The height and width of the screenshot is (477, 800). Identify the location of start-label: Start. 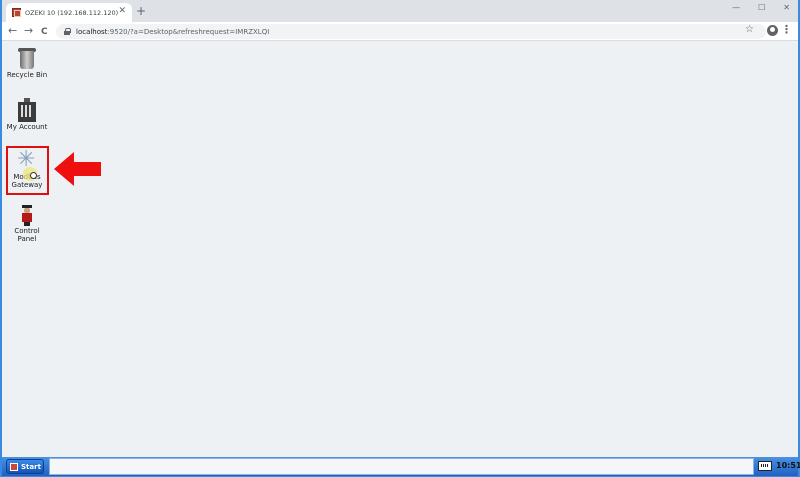
(31, 466).